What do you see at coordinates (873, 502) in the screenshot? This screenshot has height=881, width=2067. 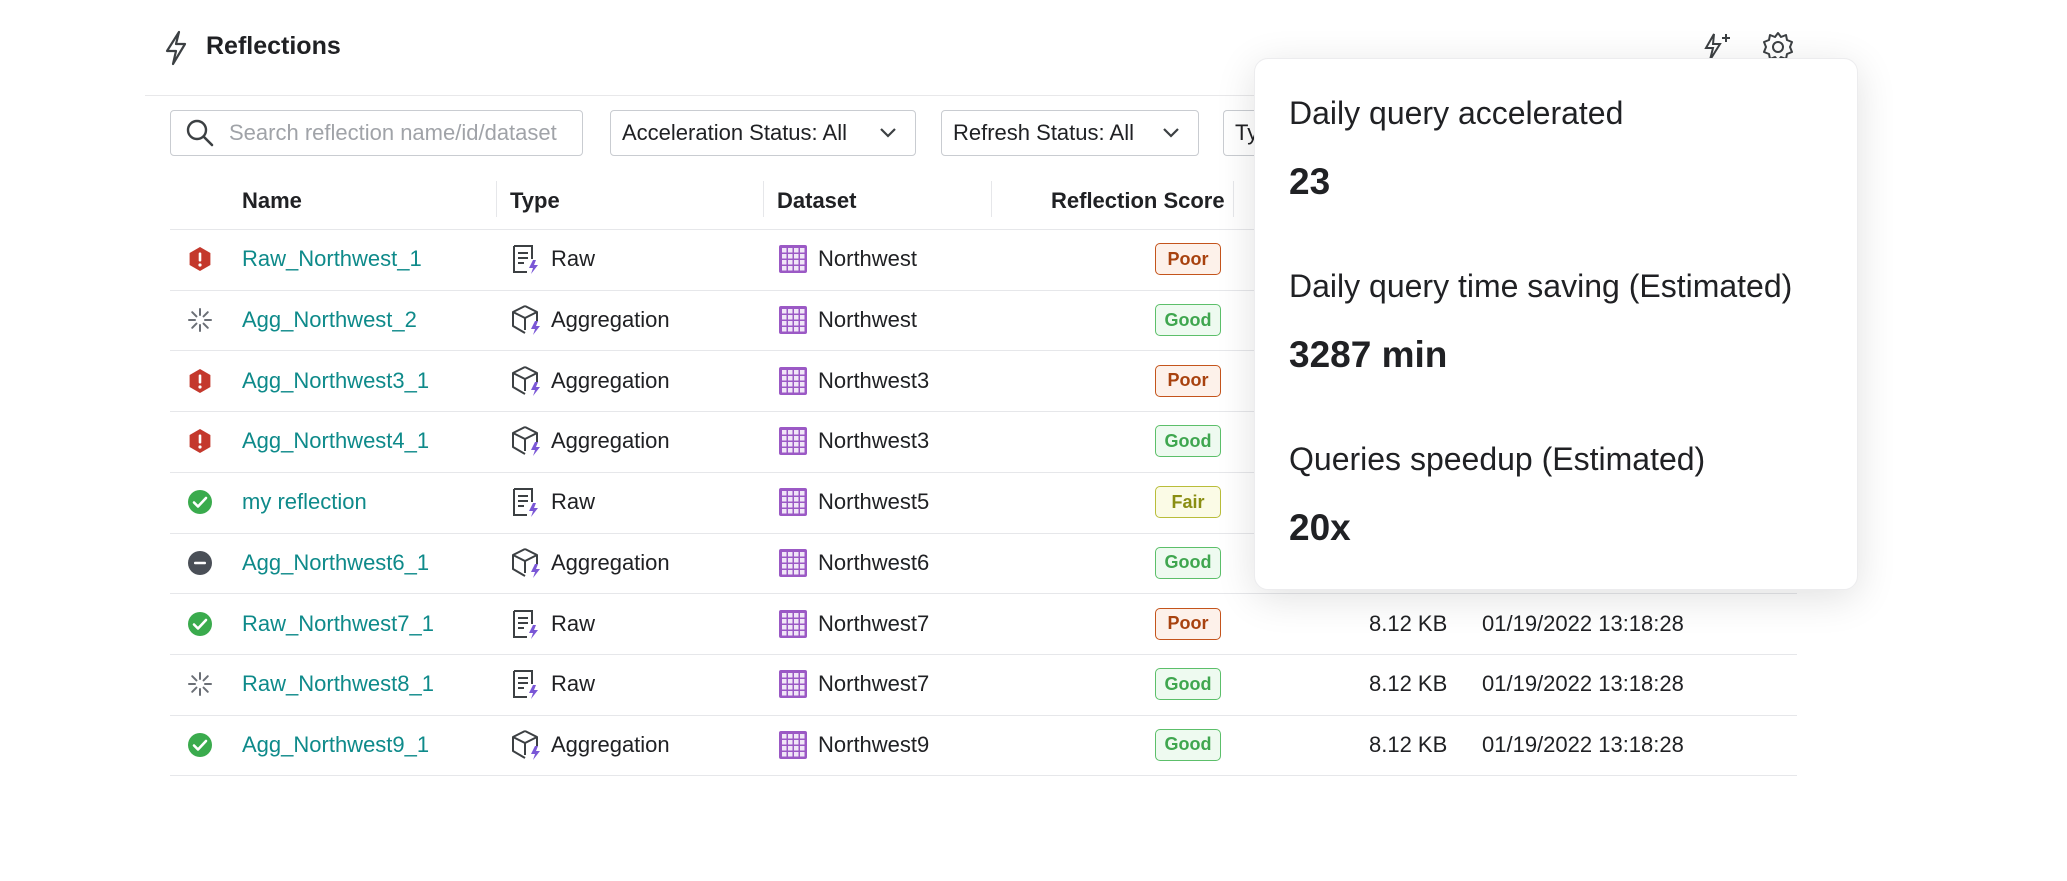 I see `dataset-name: Northwest5` at bounding box center [873, 502].